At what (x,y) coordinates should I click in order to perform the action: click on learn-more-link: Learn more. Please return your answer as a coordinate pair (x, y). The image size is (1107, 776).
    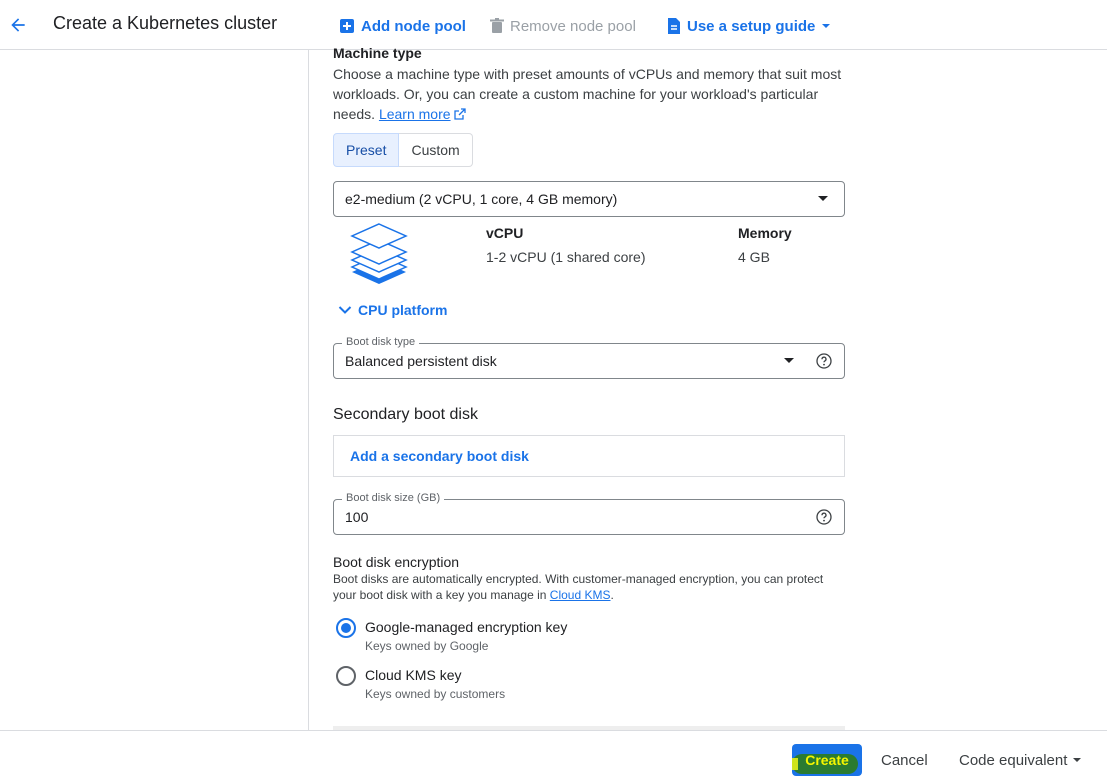
    Looking at the image, I should click on (415, 114).